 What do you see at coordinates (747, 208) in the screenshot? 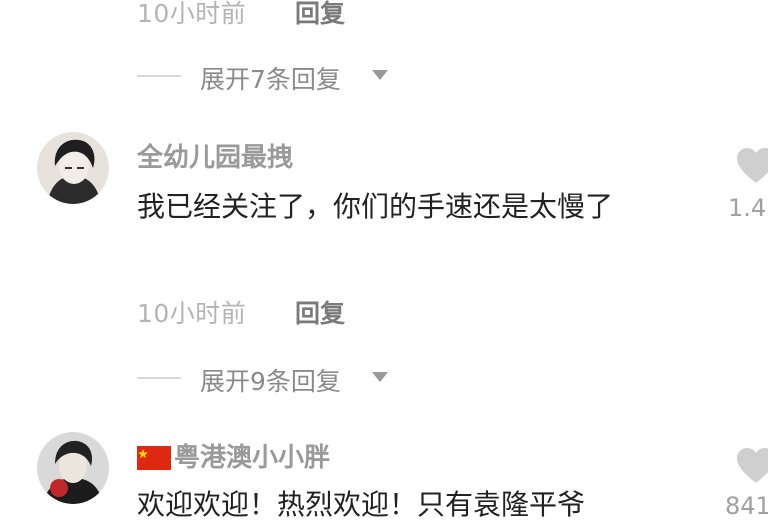
I see `like-count: 1.4` at bounding box center [747, 208].